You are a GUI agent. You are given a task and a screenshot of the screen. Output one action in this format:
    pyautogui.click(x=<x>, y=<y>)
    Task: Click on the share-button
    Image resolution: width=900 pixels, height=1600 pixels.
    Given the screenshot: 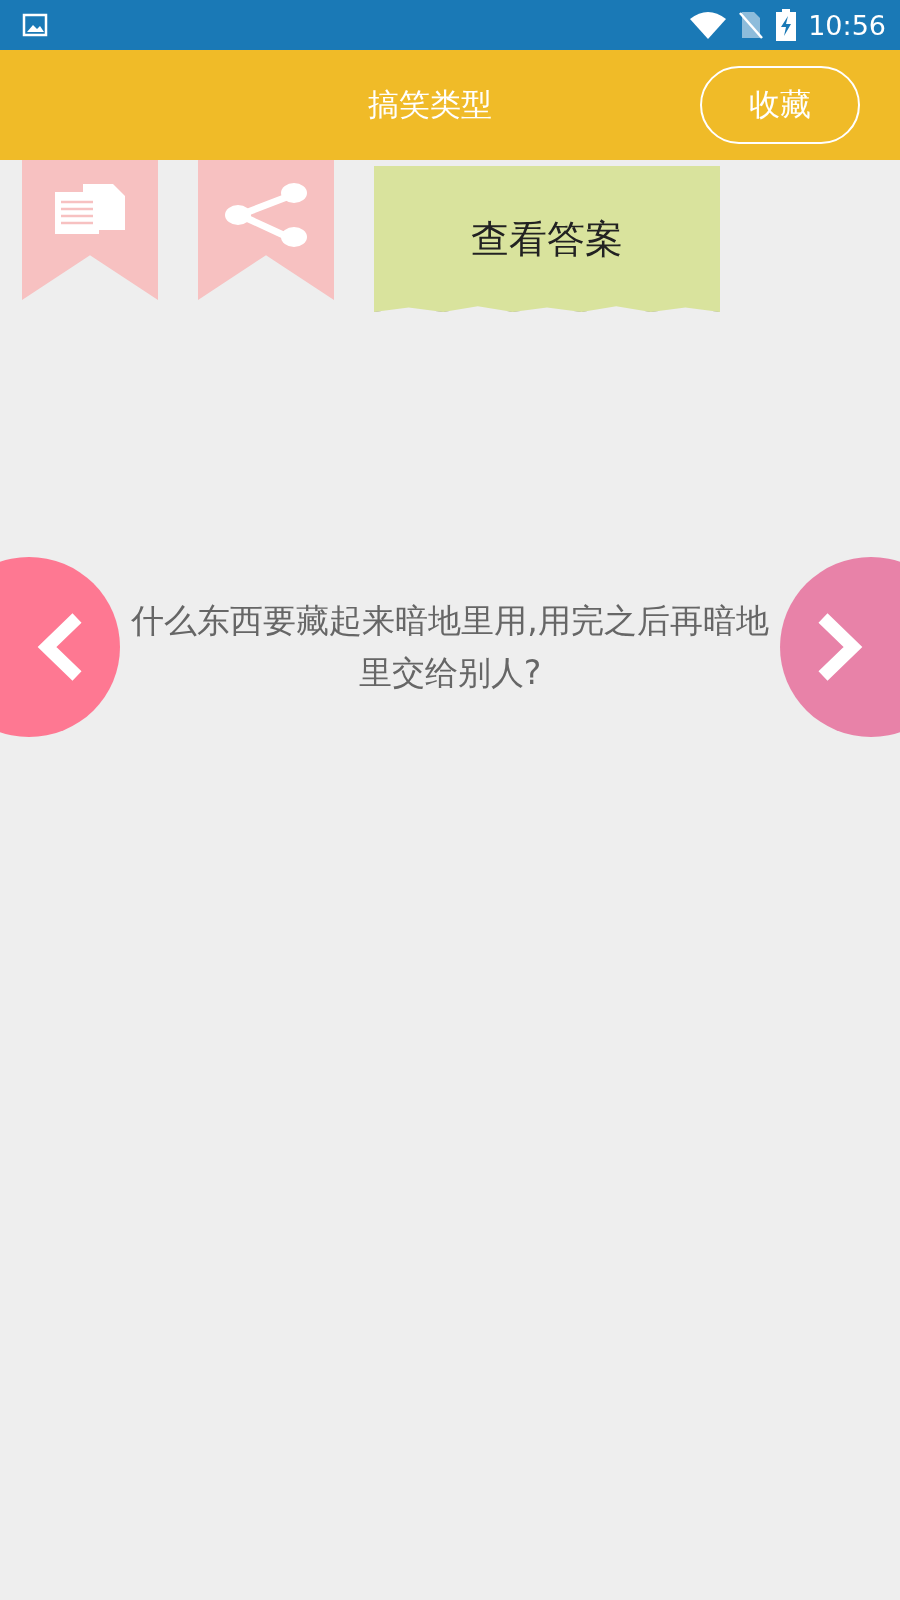 What is the action you would take?
    pyautogui.click(x=266, y=230)
    